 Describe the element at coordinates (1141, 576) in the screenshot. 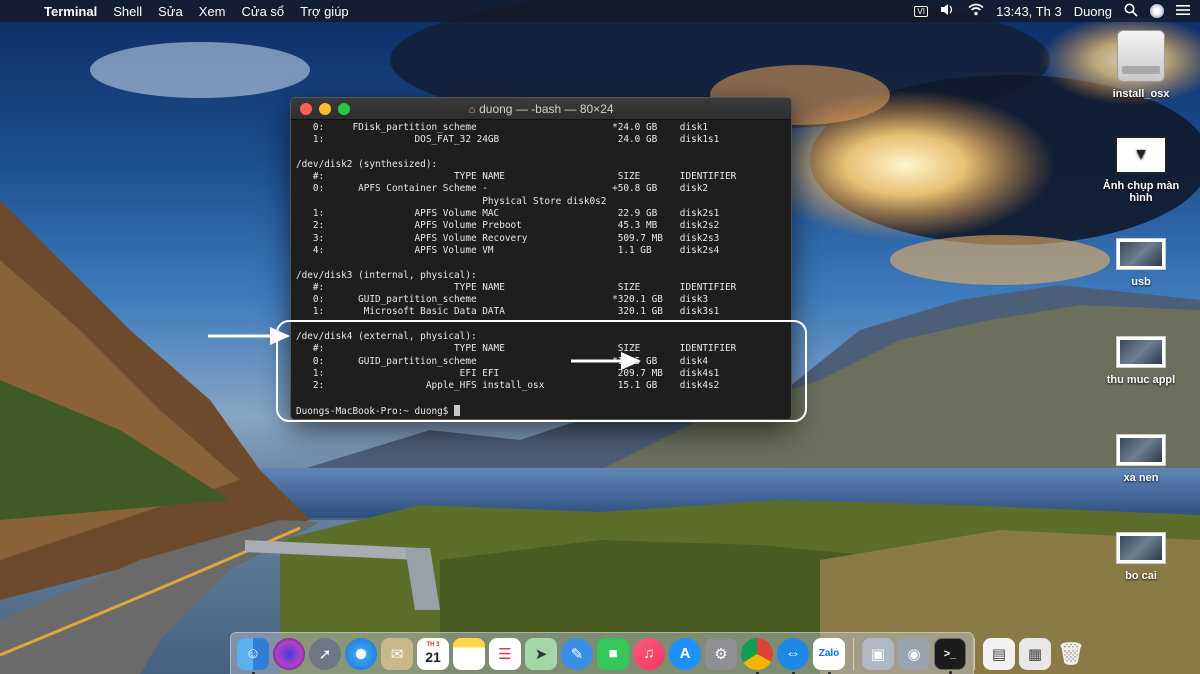

I see `desktop-icon-label: bo cai` at that location.